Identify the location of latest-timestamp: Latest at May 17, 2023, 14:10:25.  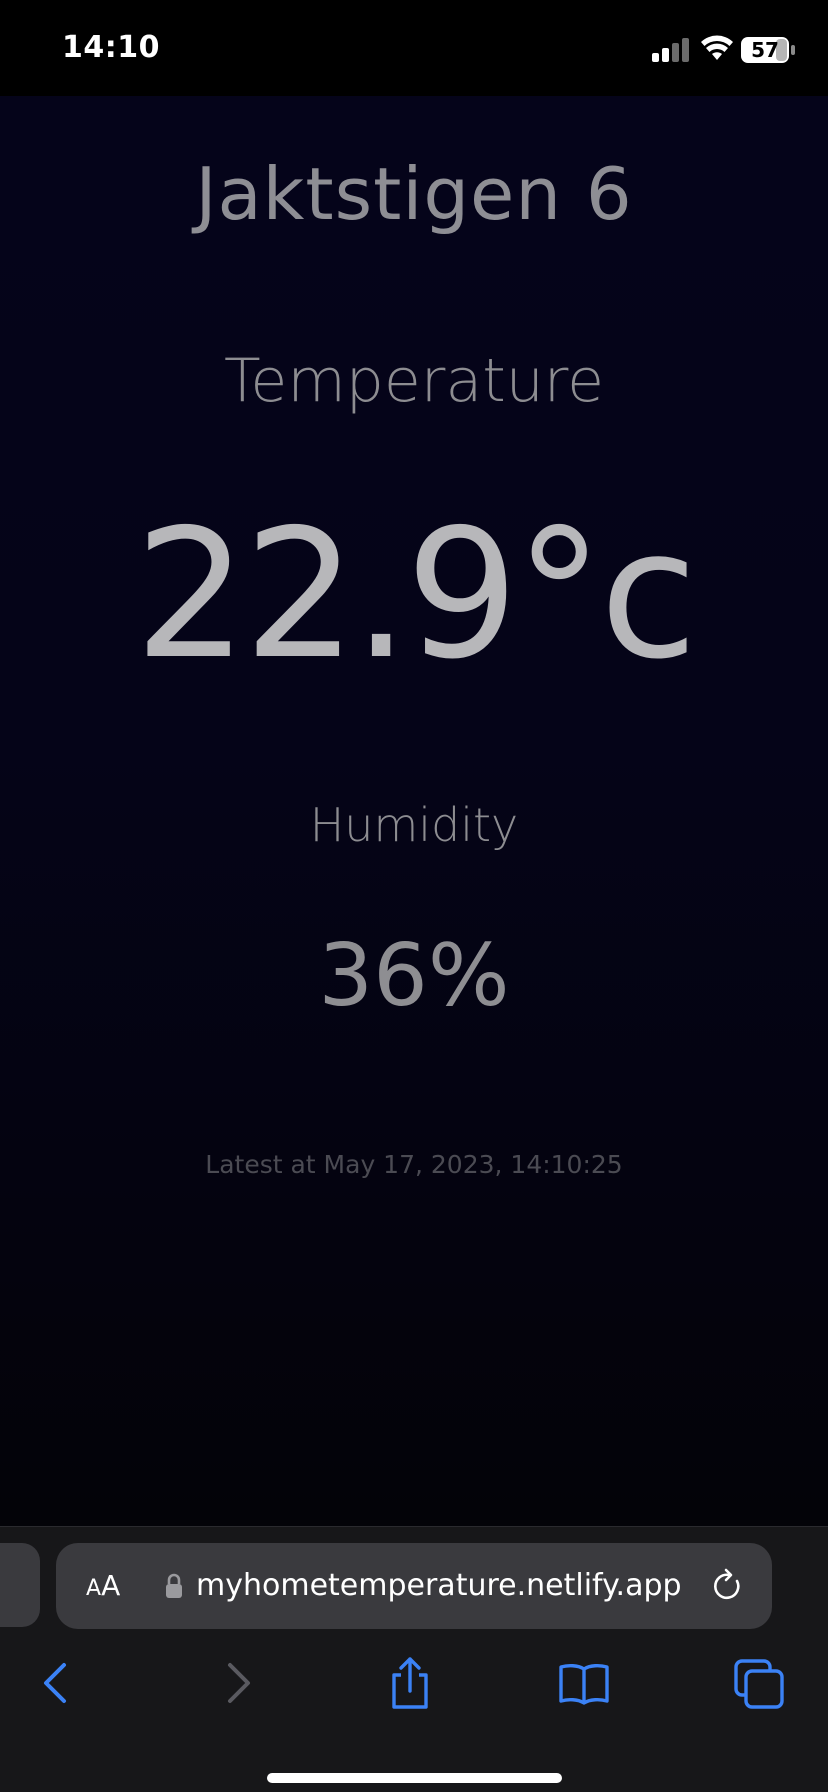
(414, 1164).